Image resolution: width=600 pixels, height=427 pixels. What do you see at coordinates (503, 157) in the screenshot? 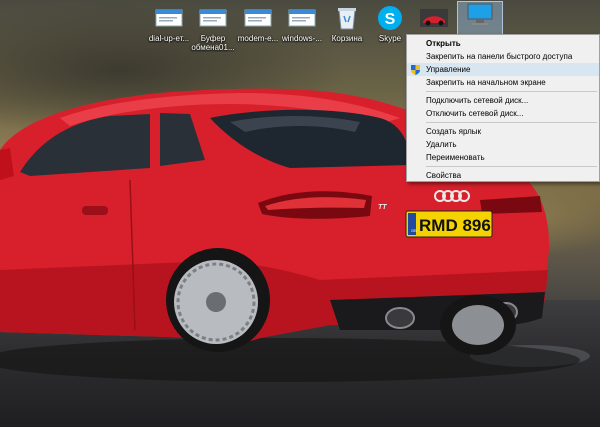
I see `menu-item-rename: Переименовать` at bounding box center [503, 157].